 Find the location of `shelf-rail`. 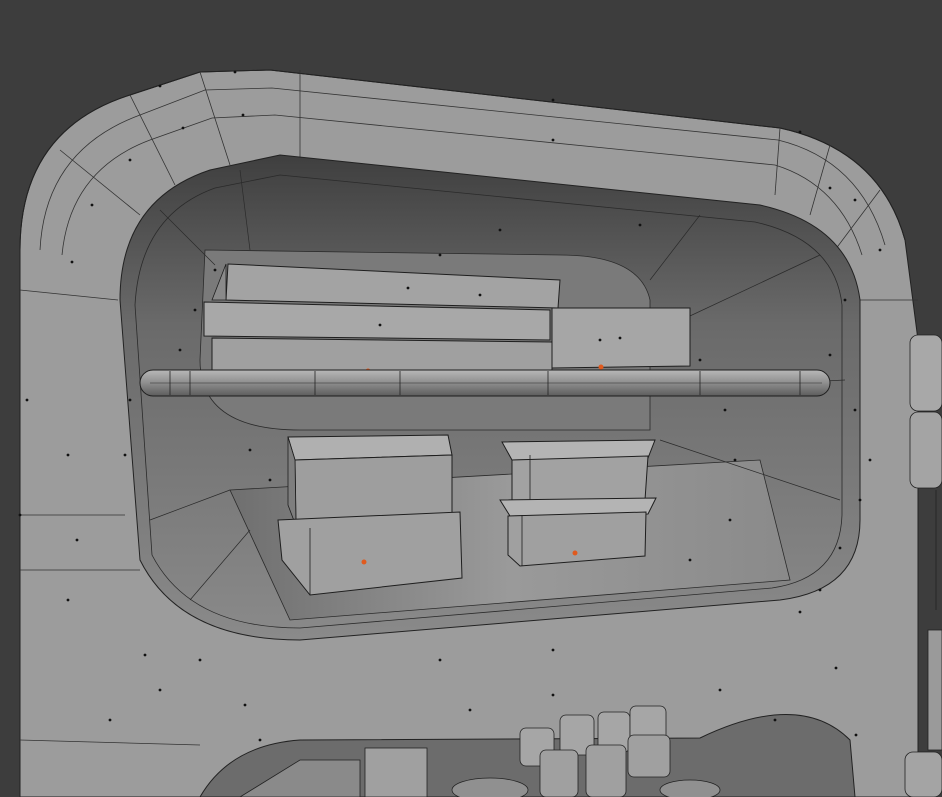

shelf-rail is located at coordinates (485, 383).